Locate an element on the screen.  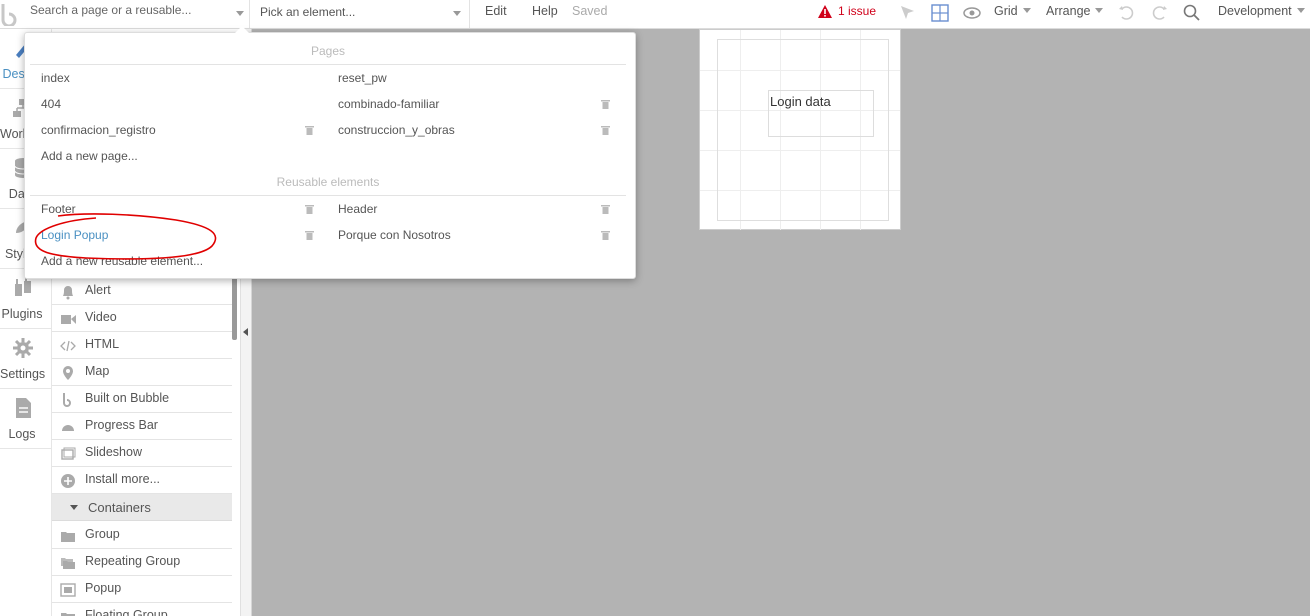
element-popup: Popup is located at coordinates (142, 589).